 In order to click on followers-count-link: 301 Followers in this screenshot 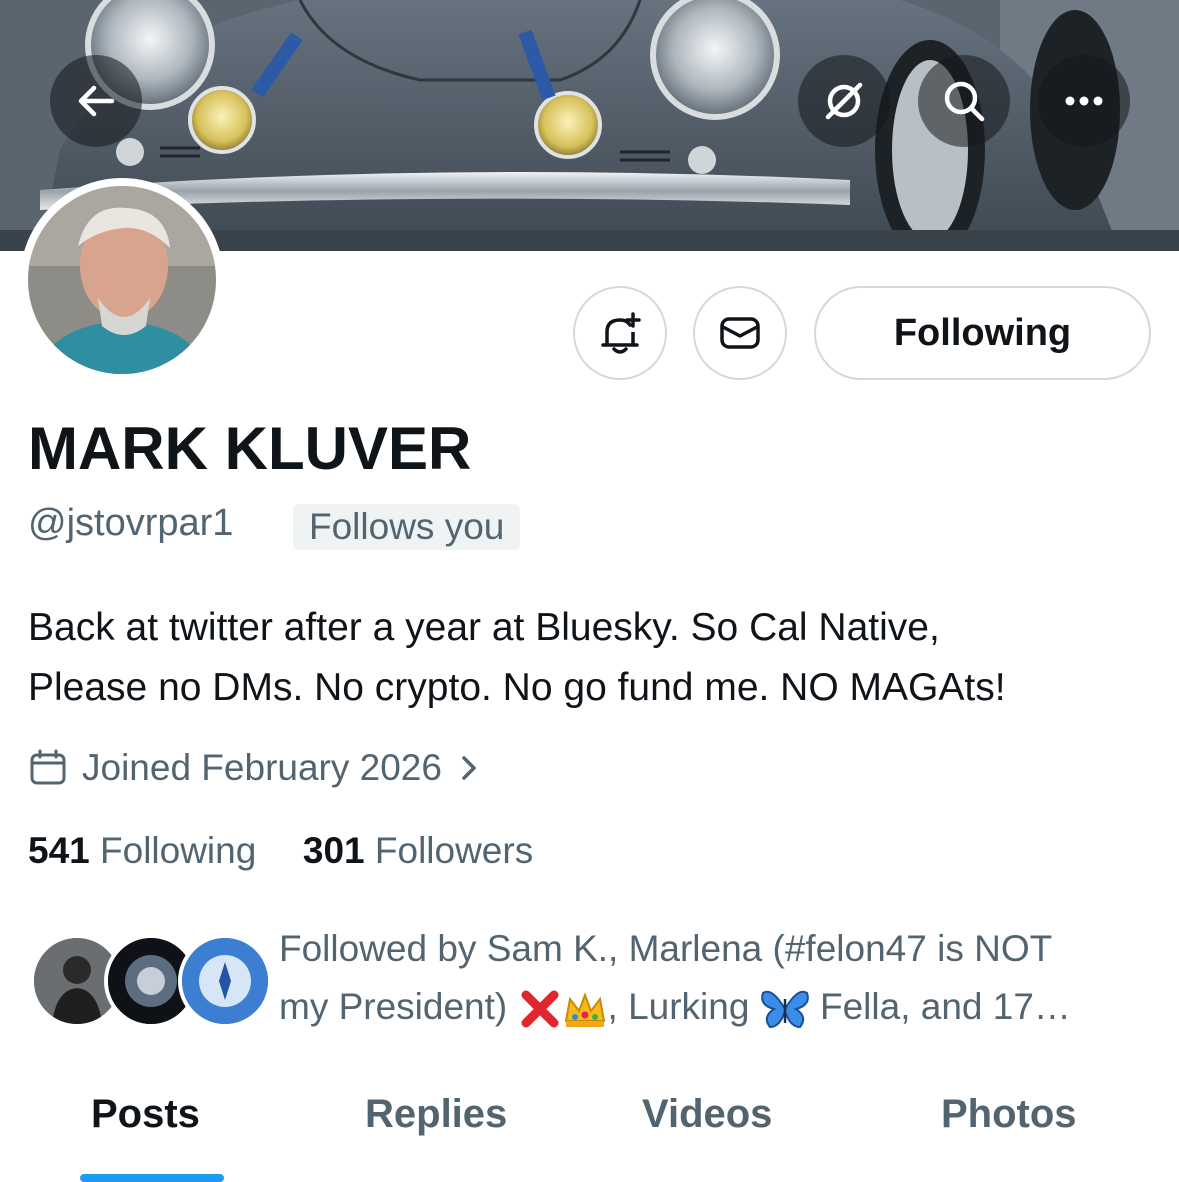, I will do `click(418, 850)`.